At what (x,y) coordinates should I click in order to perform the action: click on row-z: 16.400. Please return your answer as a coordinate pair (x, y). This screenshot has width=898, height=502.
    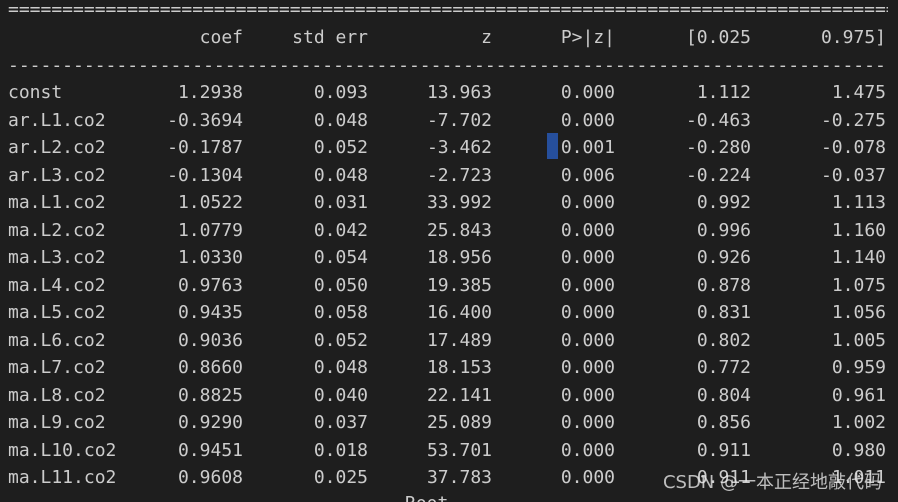
    Looking at the image, I should click on (459, 312).